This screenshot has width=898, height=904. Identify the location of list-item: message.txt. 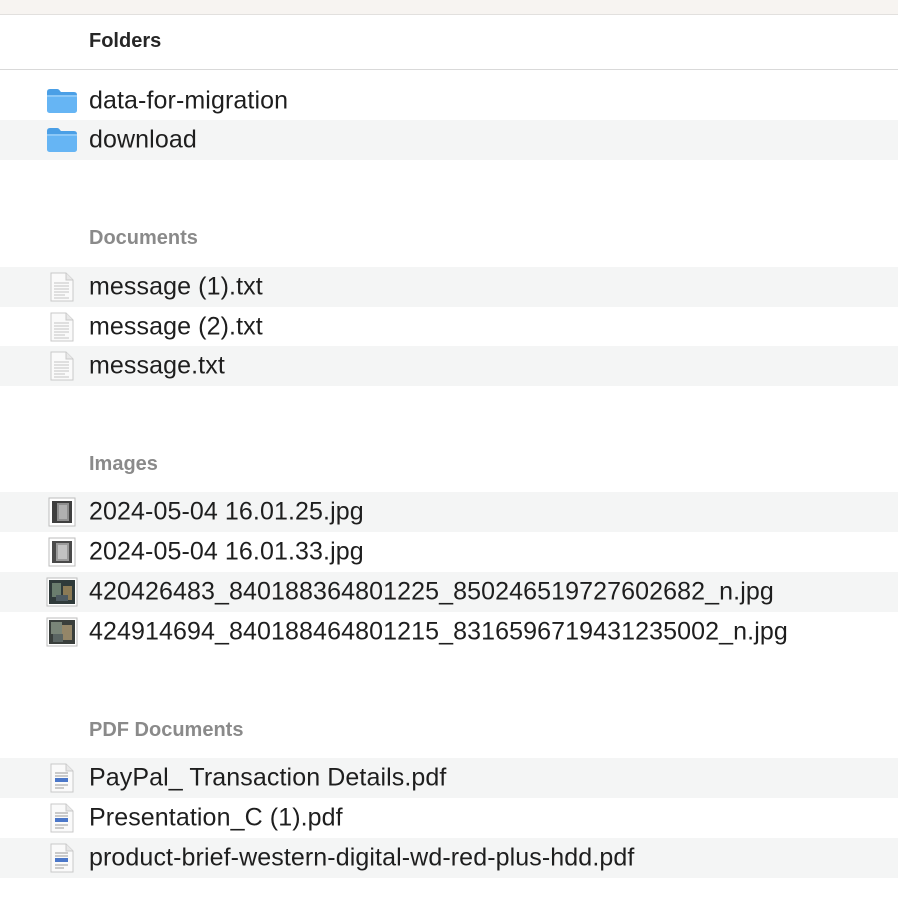
(449, 366).